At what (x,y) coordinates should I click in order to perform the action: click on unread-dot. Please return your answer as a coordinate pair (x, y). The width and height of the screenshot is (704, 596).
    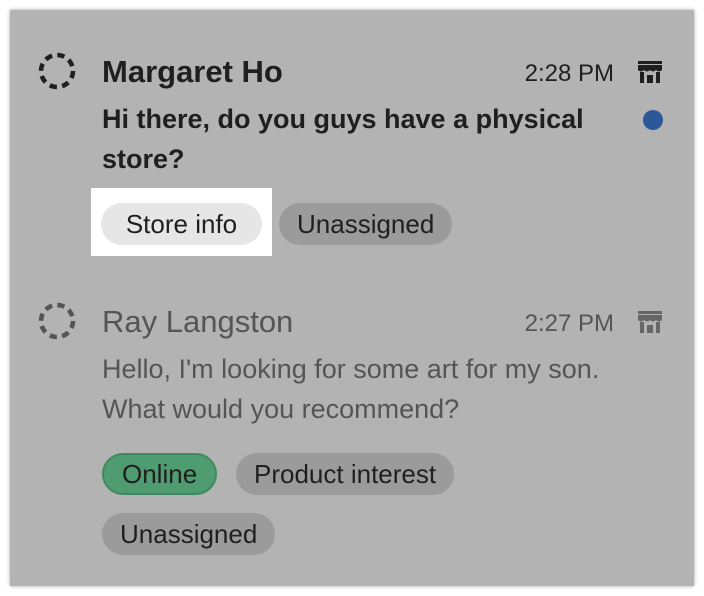
    Looking at the image, I should click on (653, 120).